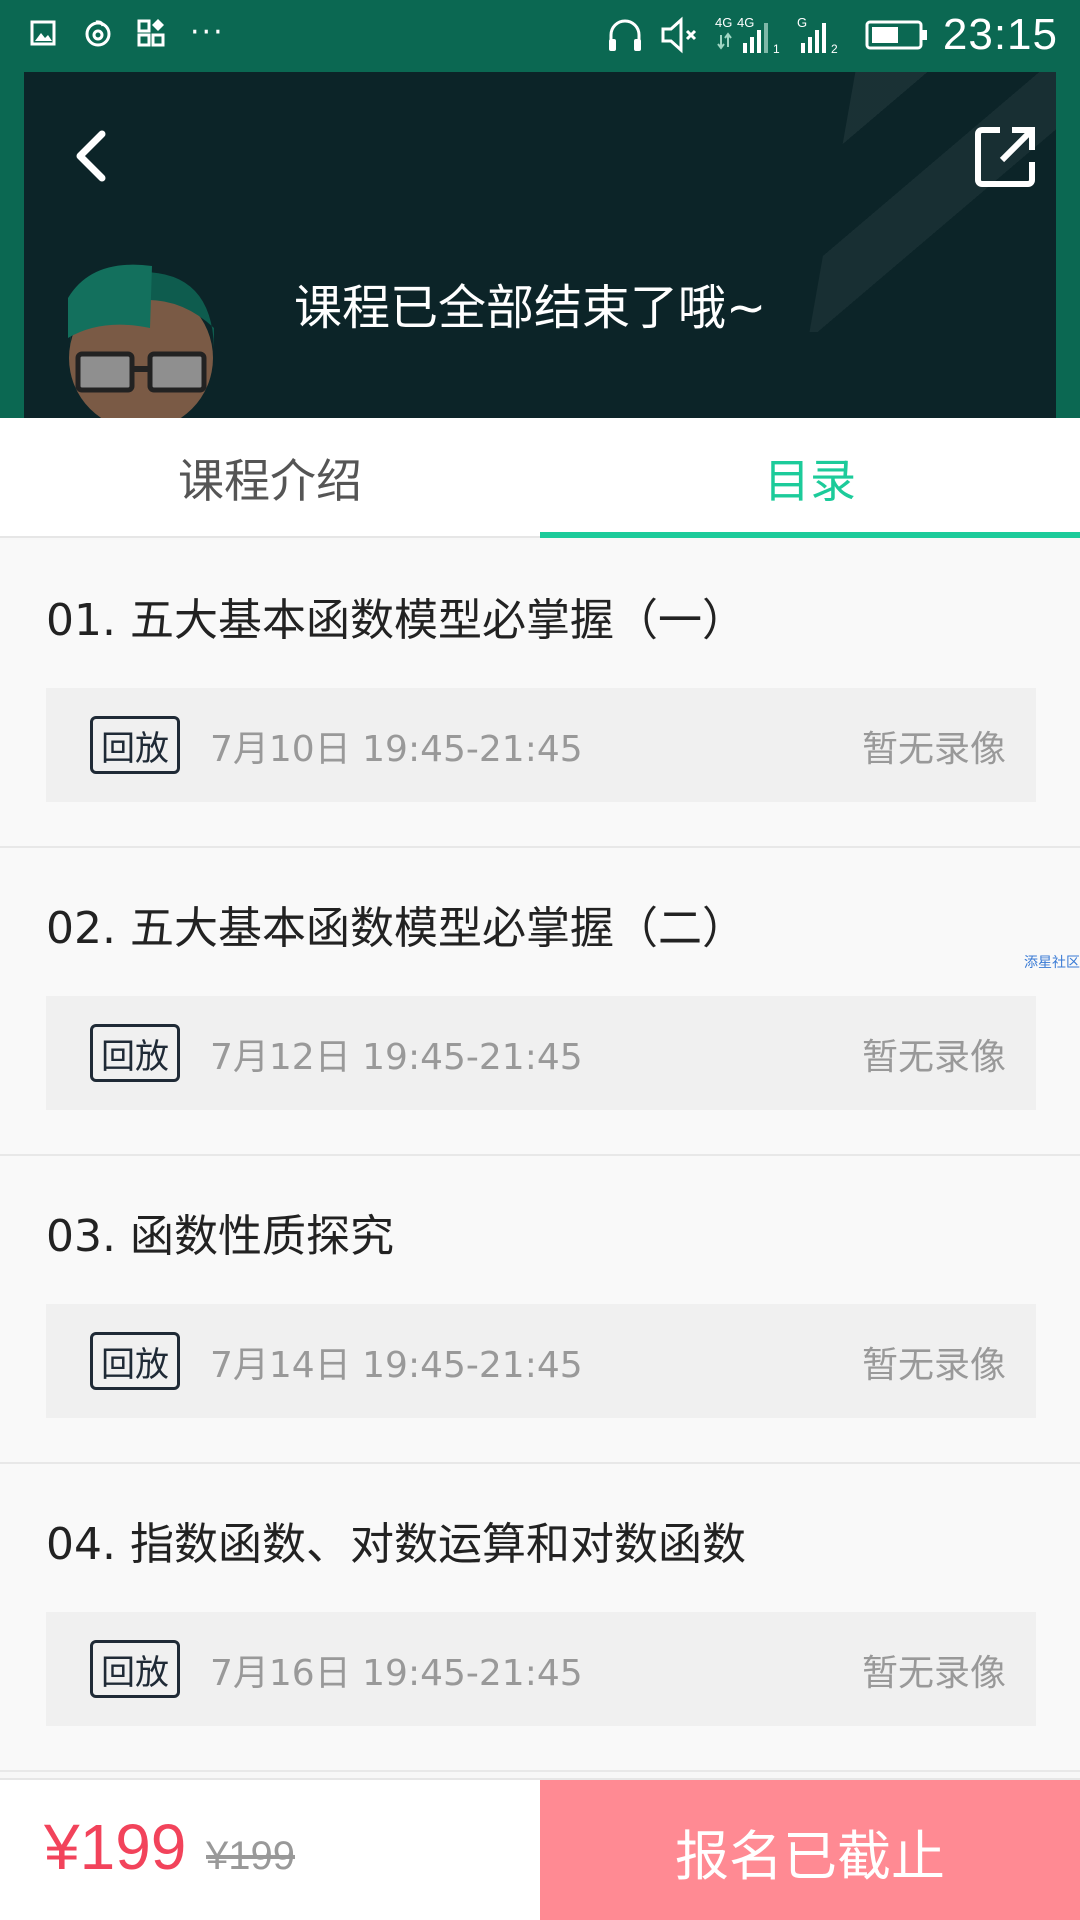  Describe the element at coordinates (270, 478) in the screenshot. I see `tab-course-intro: 课程介绍` at that location.